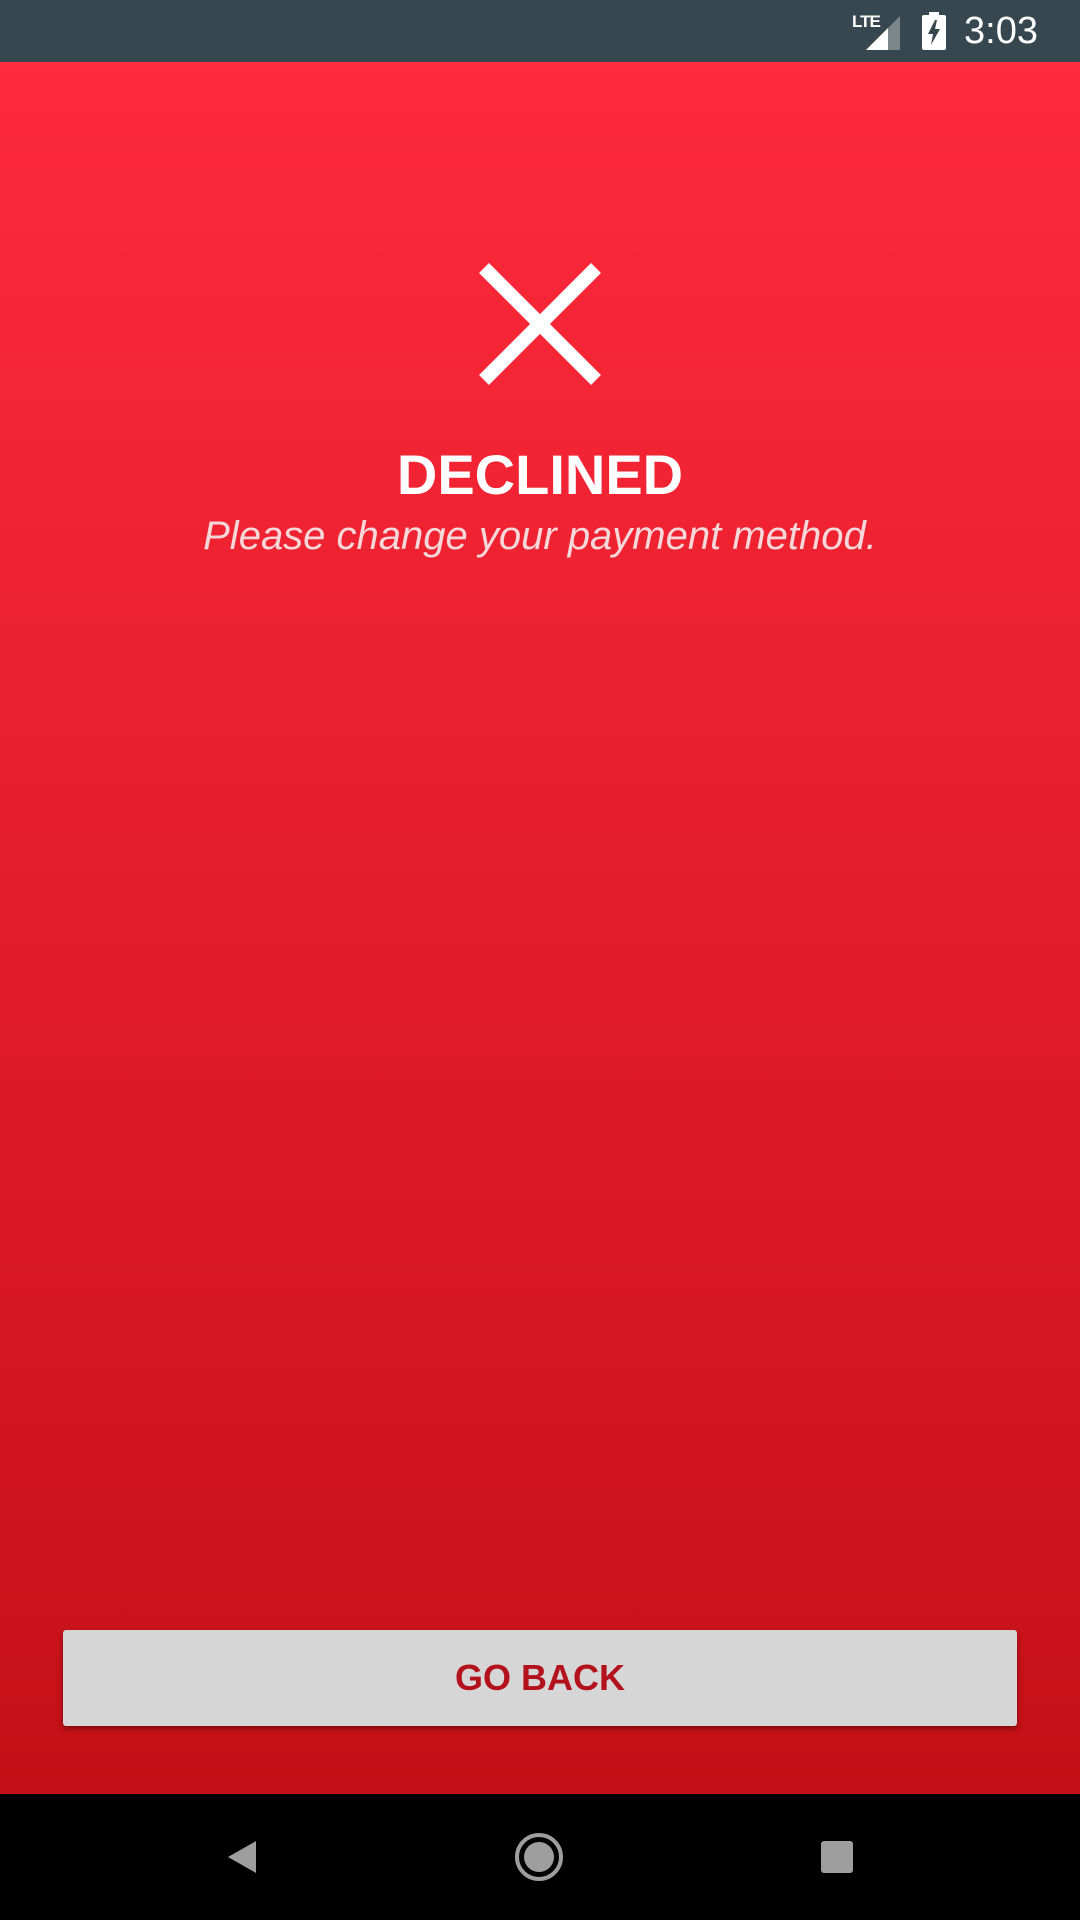 This screenshot has height=1920, width=1080. What do you see at coordinates (540, 324) in the screenshot?
I see `close-icon` at bounding box center [540, 324].